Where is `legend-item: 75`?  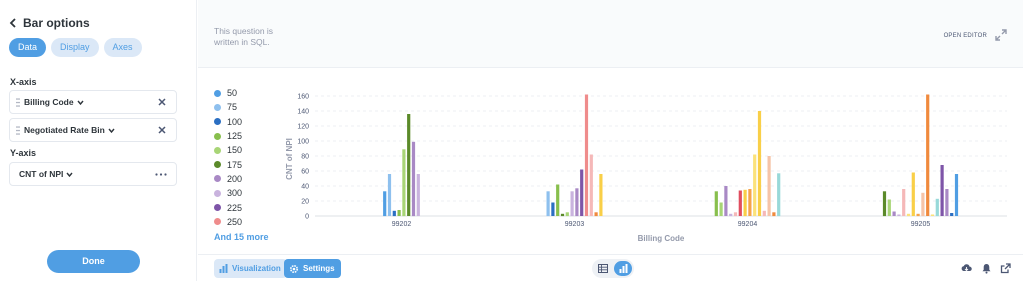
legend-item: 75 is located at coordinates (241, 107).